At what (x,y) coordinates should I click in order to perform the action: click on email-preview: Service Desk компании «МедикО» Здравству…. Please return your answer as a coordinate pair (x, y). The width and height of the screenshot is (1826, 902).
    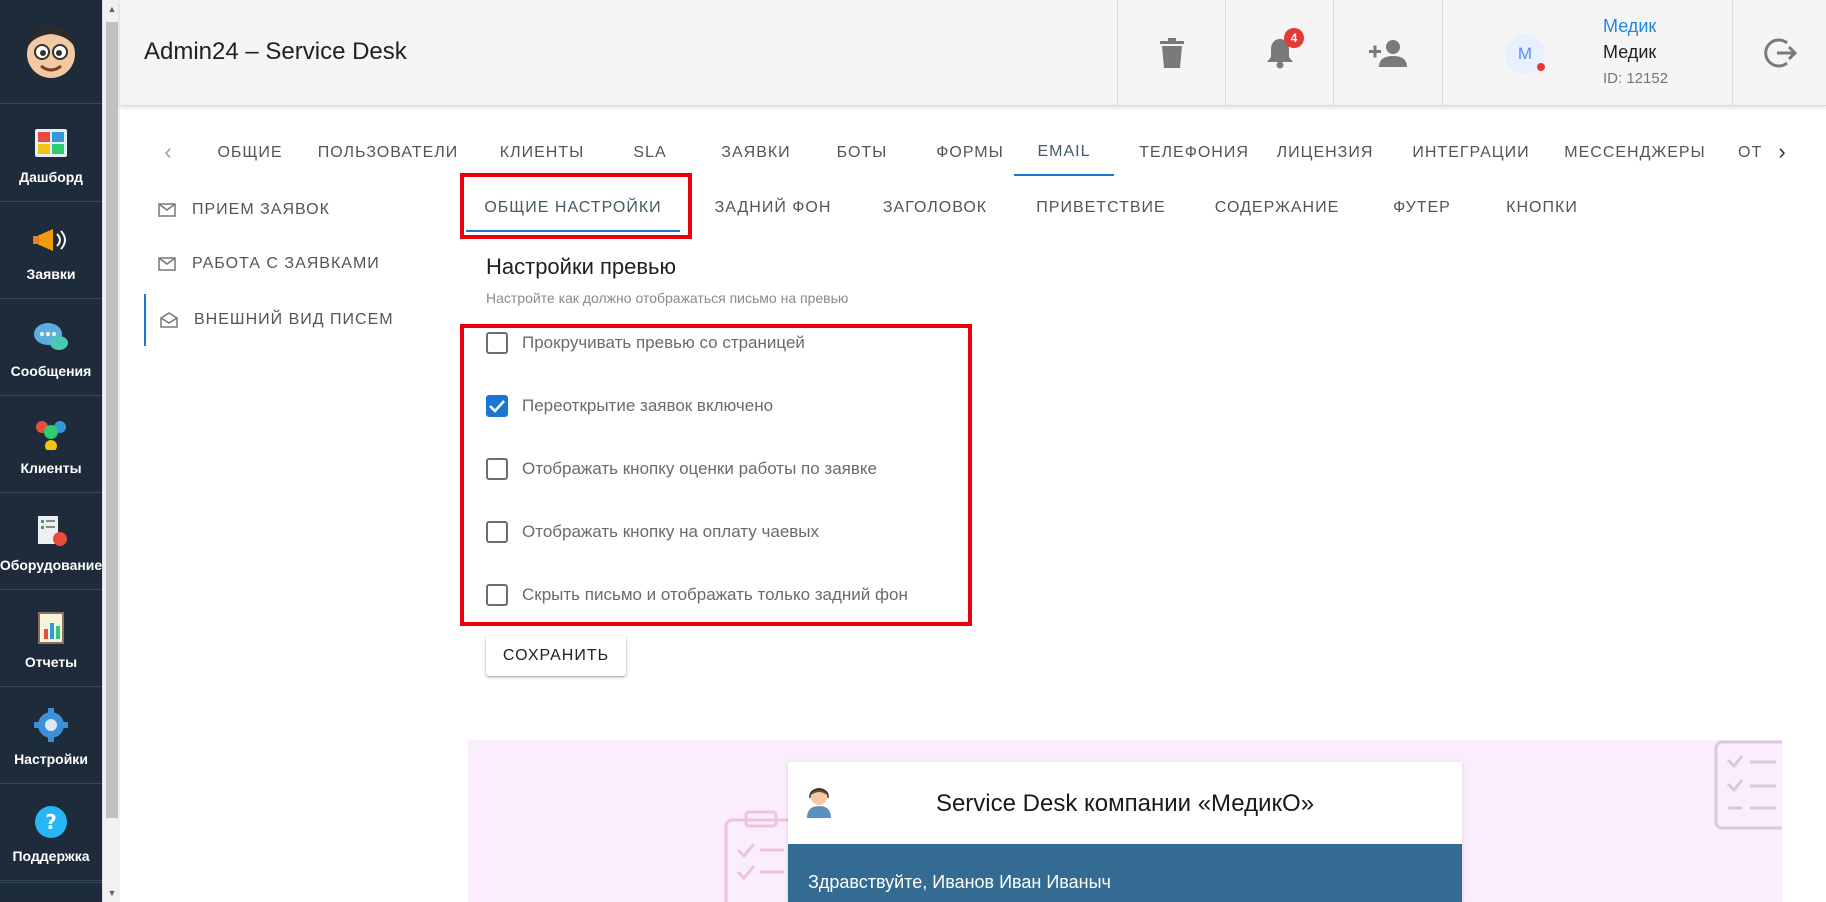
    Looking at the image, I should click on (1125, 821).